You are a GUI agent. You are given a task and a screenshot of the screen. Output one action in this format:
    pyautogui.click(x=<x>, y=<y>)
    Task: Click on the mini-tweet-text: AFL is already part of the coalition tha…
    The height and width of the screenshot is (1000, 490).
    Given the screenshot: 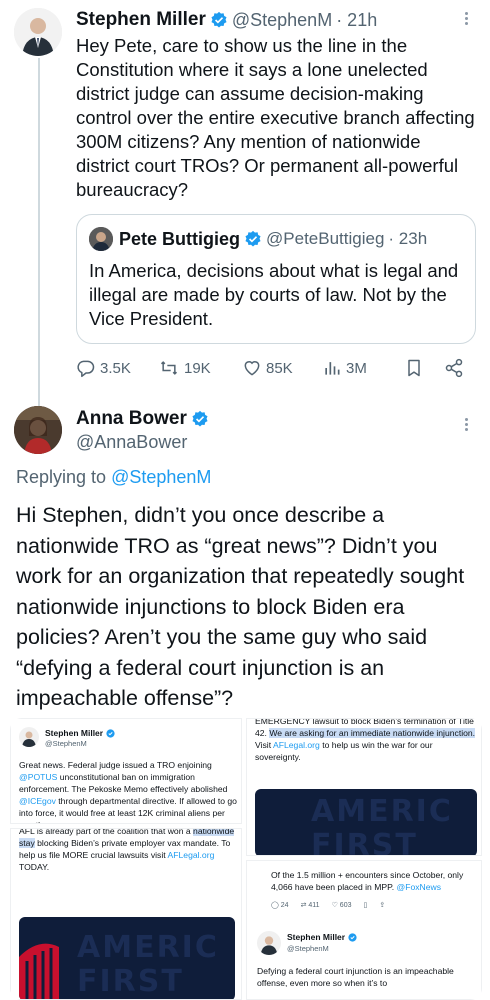 What is the action you would take?
    pyautogui.click(x=128, y=850)
    